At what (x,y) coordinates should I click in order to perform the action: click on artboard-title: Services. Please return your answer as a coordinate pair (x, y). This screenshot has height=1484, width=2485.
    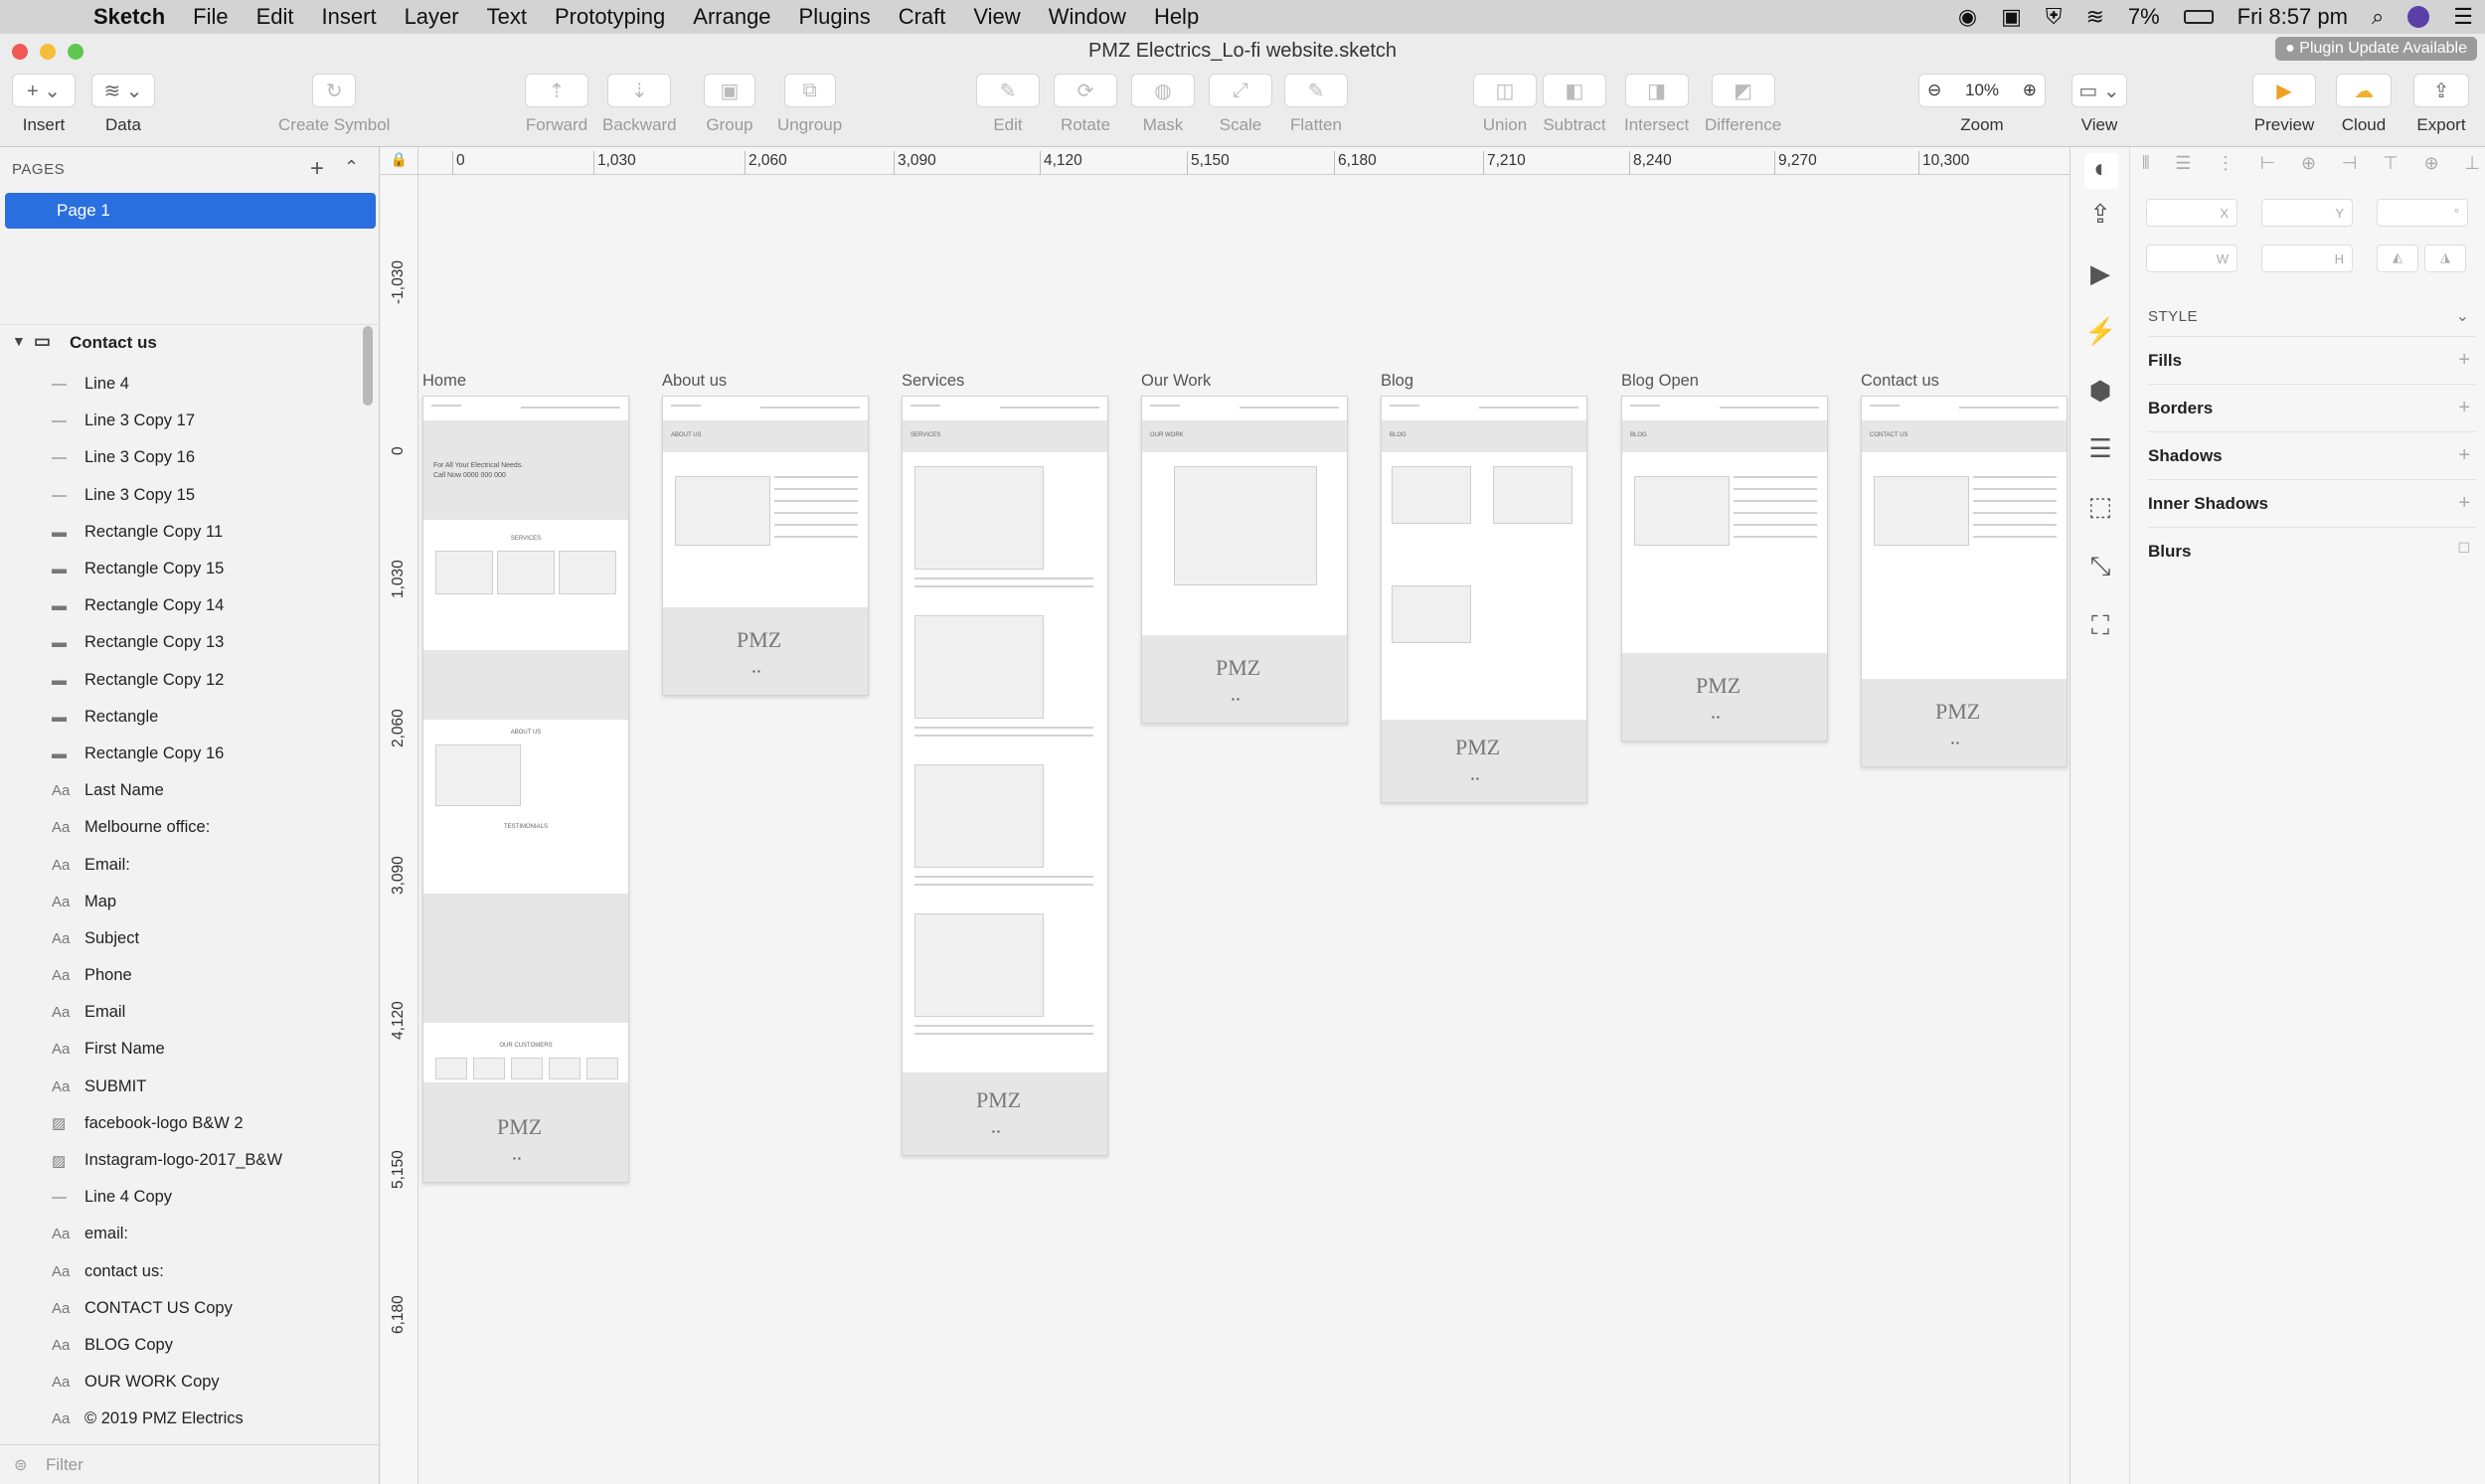
    Looking at the image, I should click on (933, 381).